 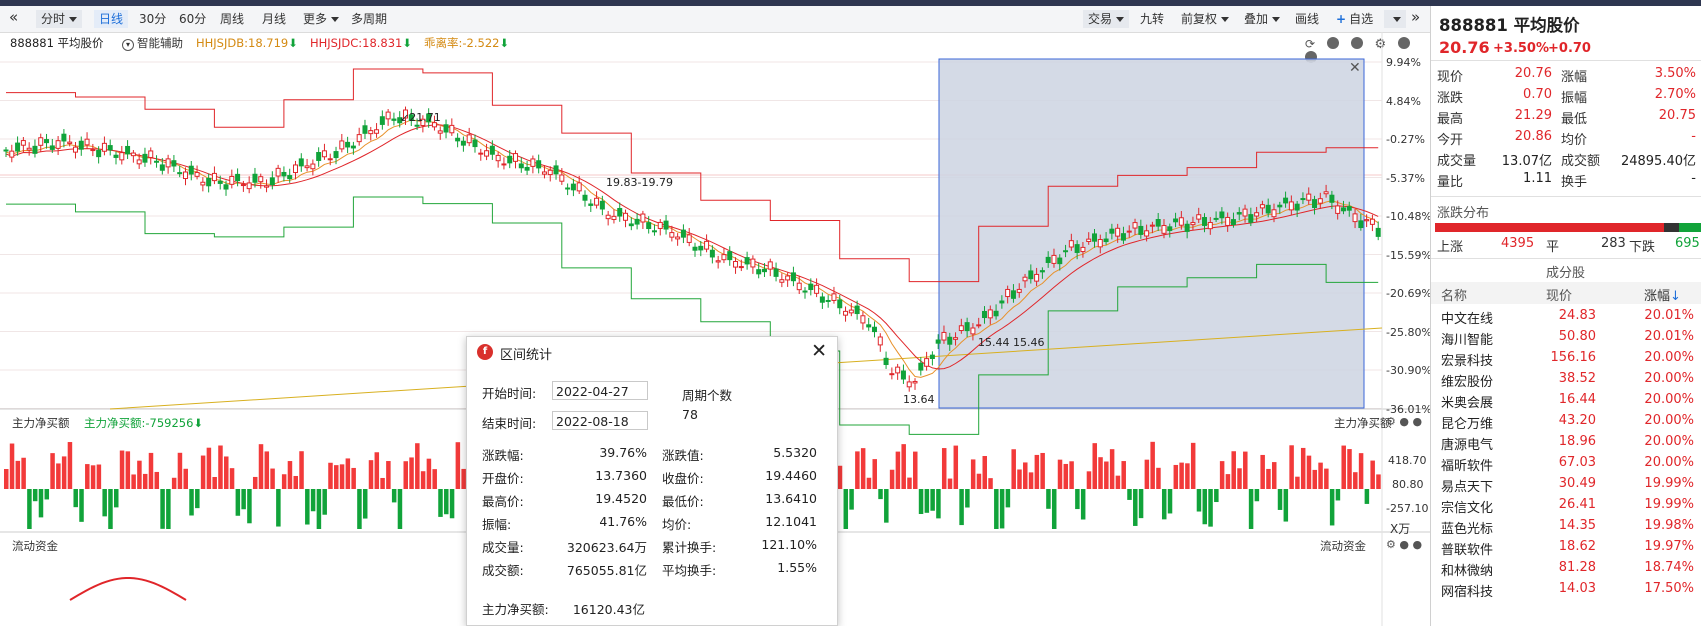 I want to click on list-item: 海川智能 50.80 20.01%, so click(x=1566, y=337).